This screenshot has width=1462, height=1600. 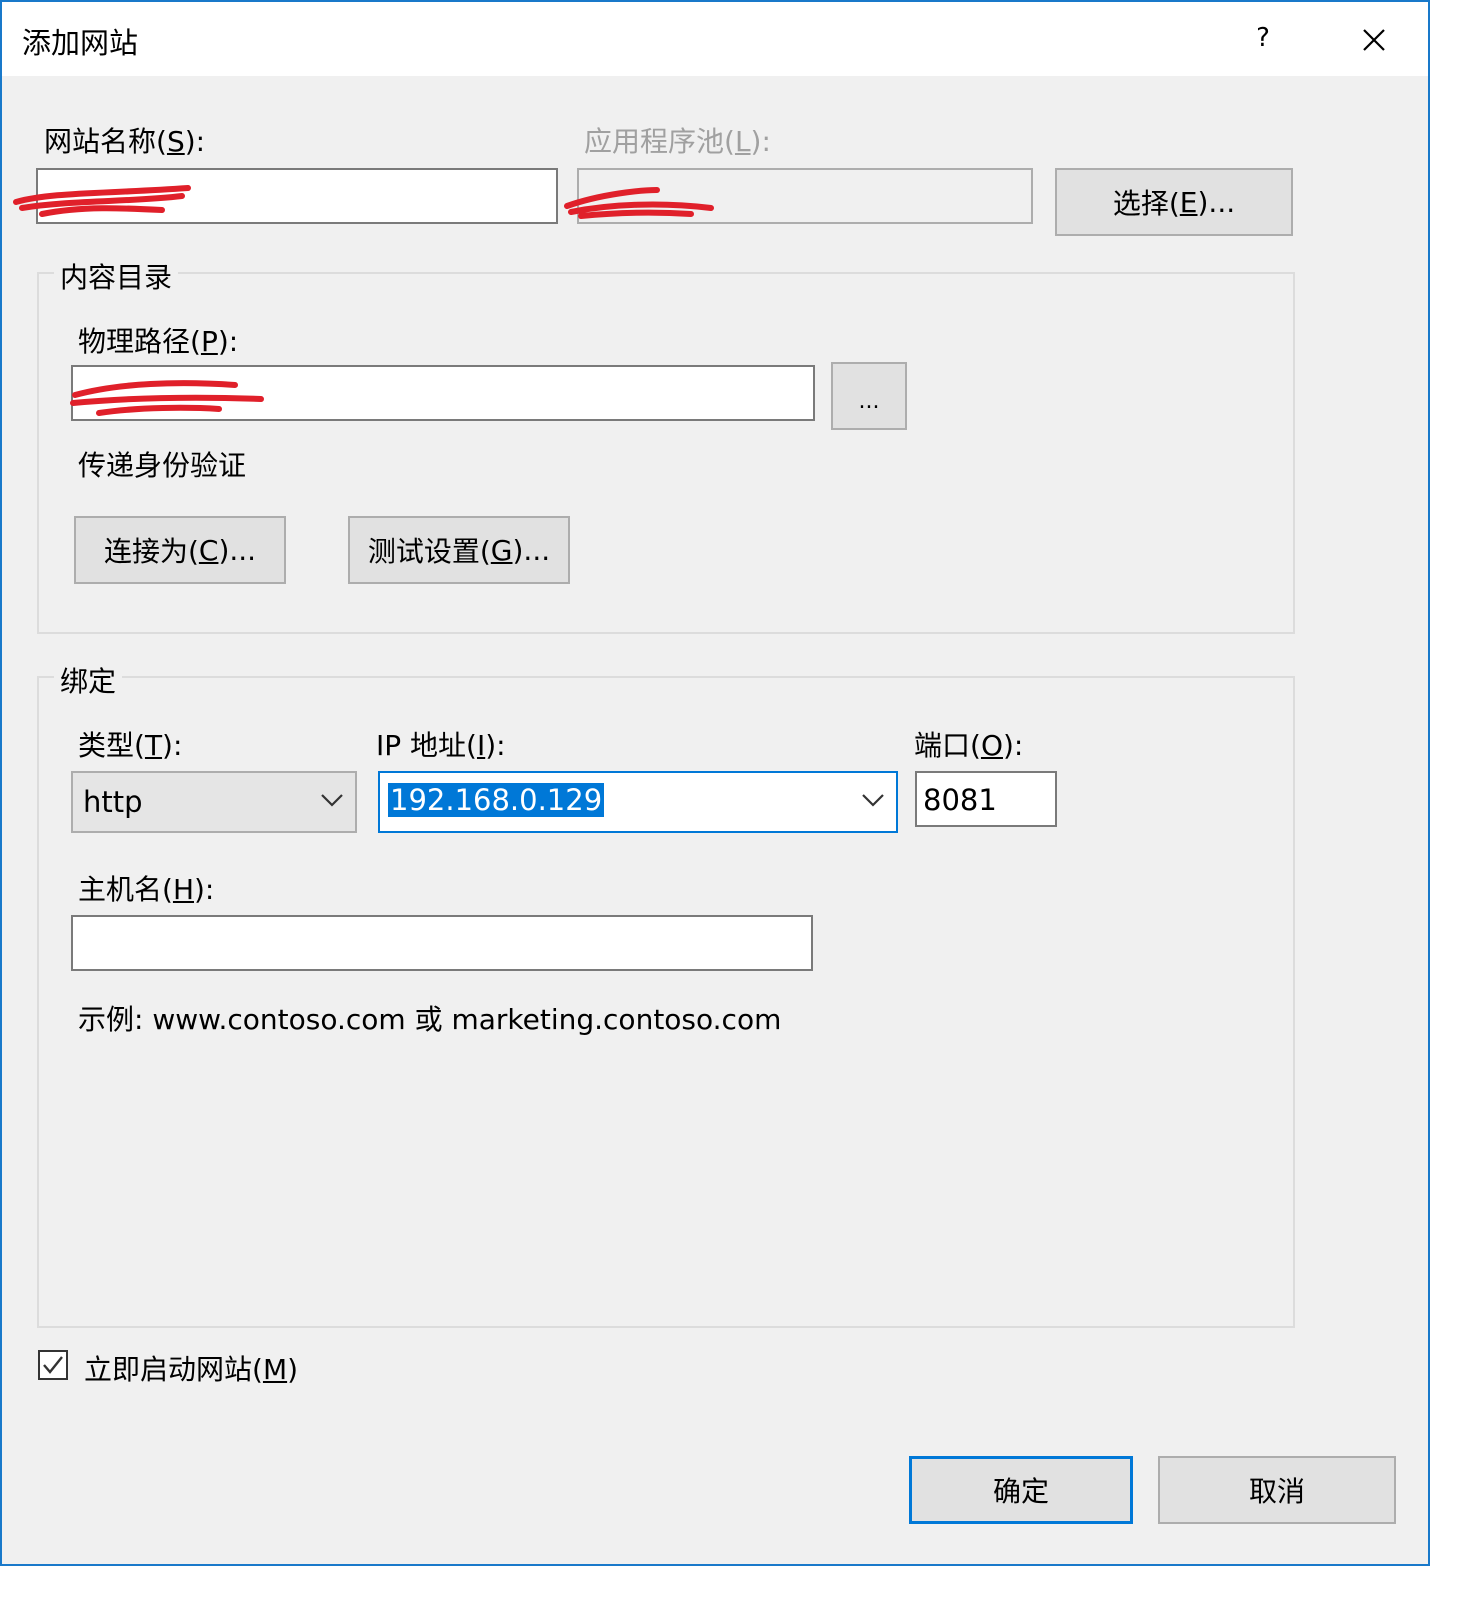 What do you see at coordinates (88, 680) in the screenshot?
I see `binding-title: 绑定` at bounding box center [88, 680].